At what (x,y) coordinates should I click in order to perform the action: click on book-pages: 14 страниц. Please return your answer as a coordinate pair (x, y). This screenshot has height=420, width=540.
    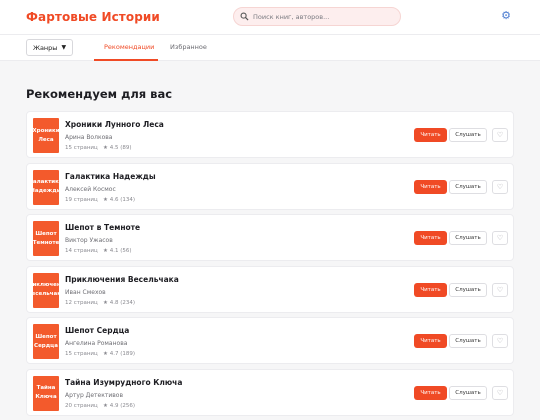
    Looking at the image, I should click on (81, 251).